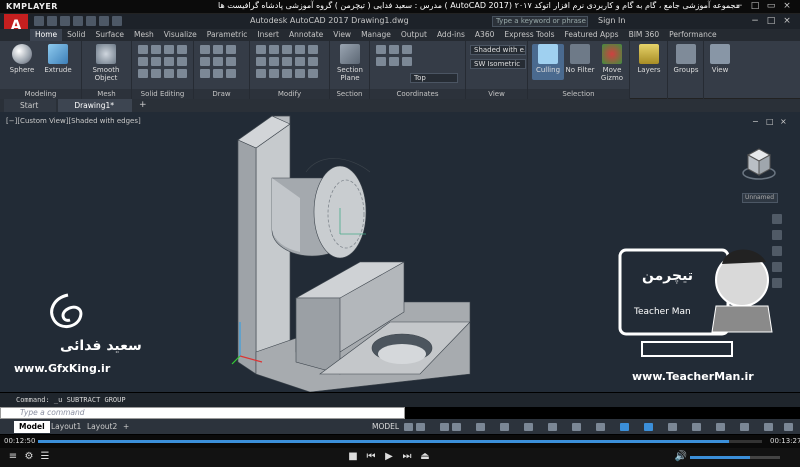  What do you see at coordinates (78, 21) in the screenshot?
I see `save-as-icon` at bounding box center [78, 21].